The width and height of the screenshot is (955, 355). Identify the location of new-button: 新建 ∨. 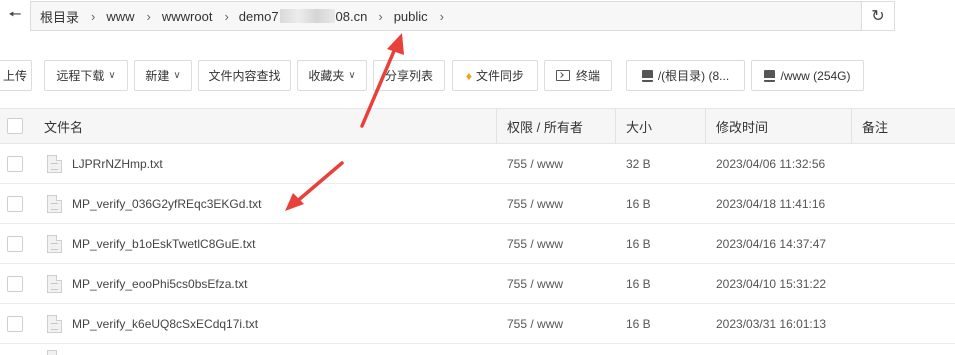
(163, 75).